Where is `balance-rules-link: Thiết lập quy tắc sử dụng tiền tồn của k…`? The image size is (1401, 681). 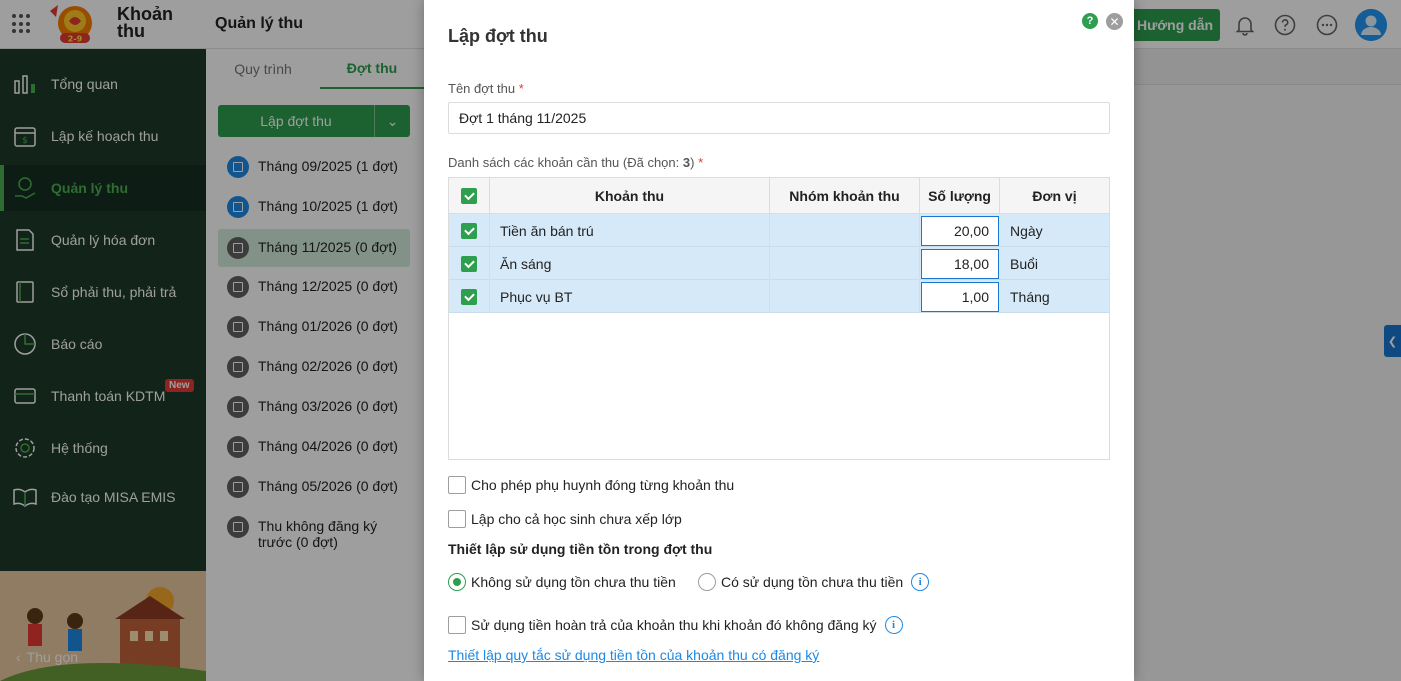 balance-rules-link: Thiết lập quy tắc sử dụng tiền tồn của k… is located at coordinates (633, 655).